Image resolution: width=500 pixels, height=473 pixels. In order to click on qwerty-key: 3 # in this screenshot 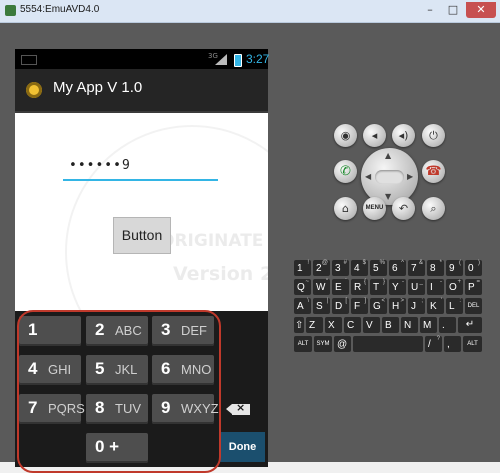, I will do `click(340, 268)`.